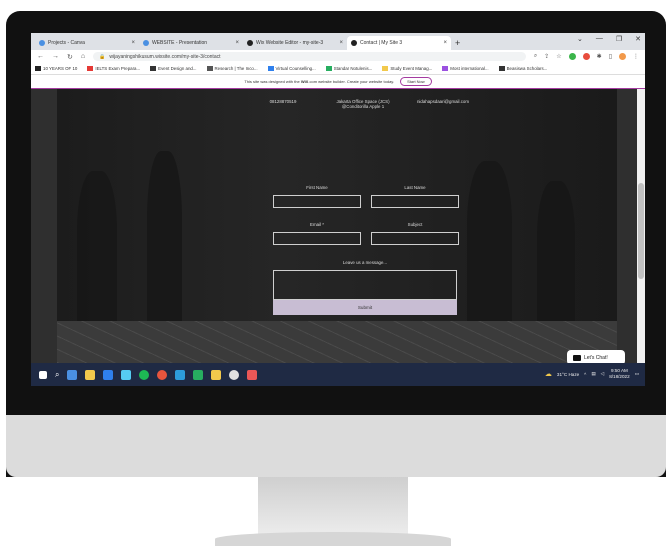  What do you see at coordinates (87, 43) in the screenshot?
I see `tab-projects-canva: Projects - Canva ×` at bounding box center [87, 43].